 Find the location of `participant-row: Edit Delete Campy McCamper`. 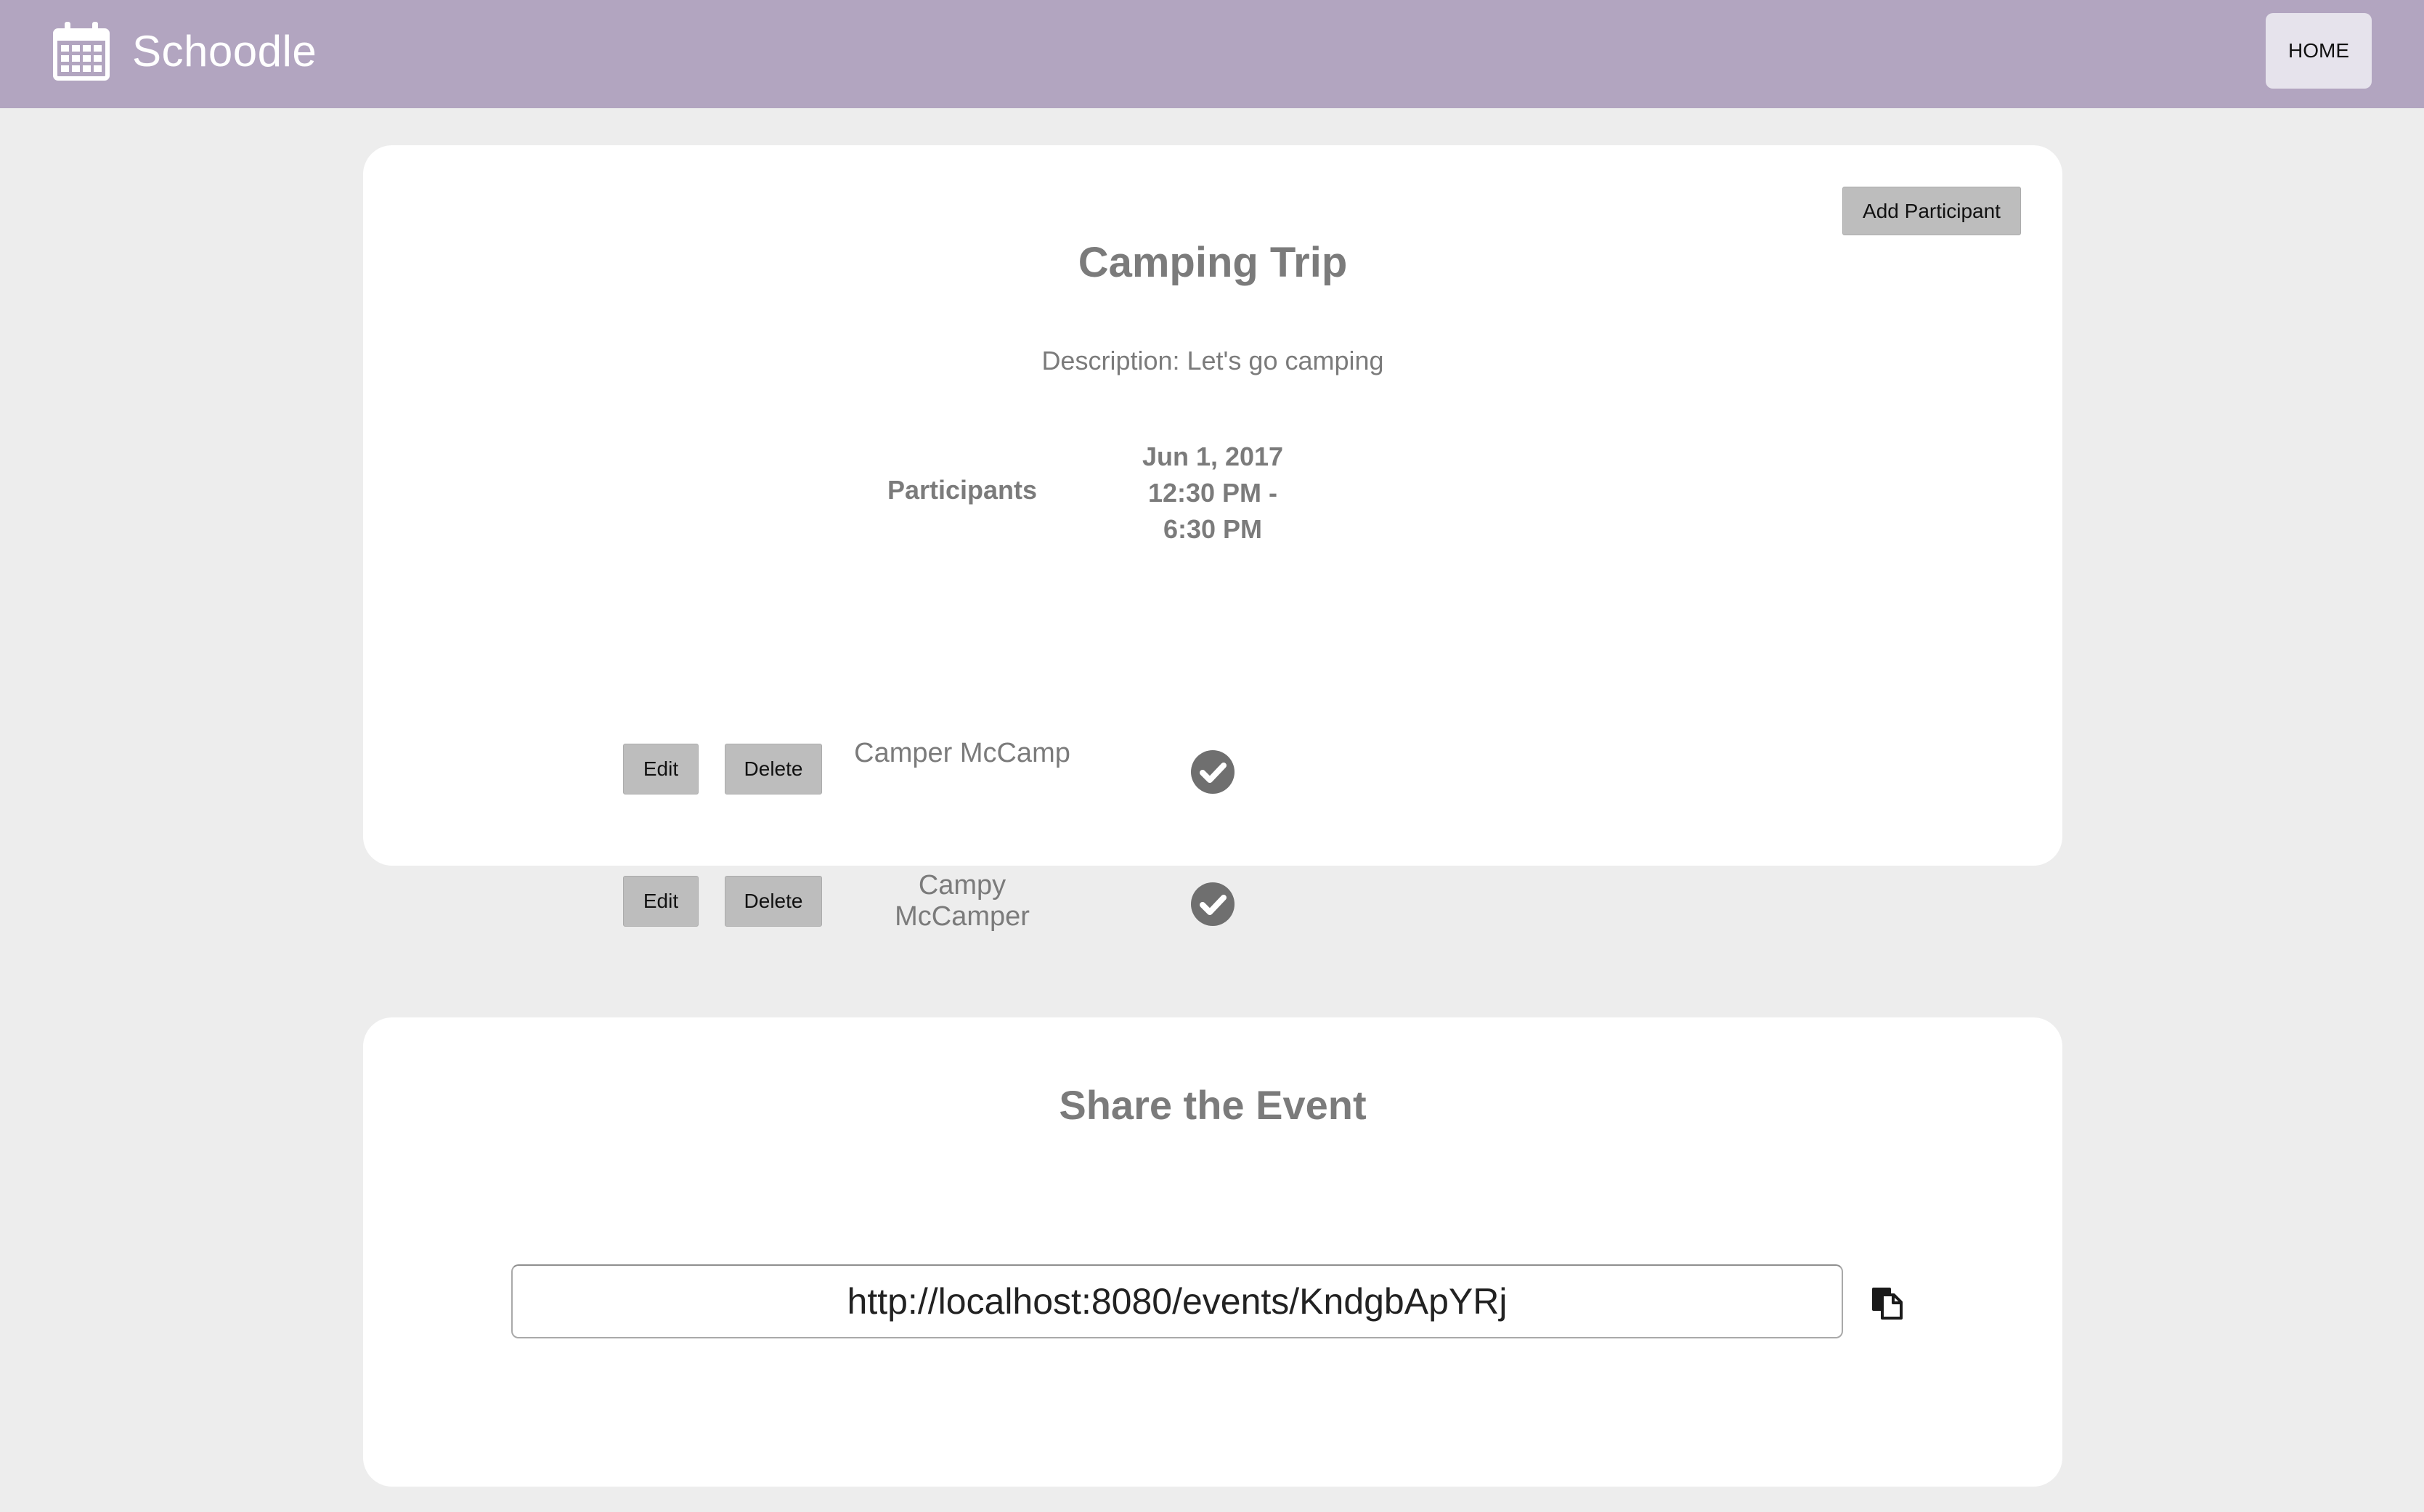

participant-row: Edit Delete Campy McCamper is located at coordinates (1212, 902).